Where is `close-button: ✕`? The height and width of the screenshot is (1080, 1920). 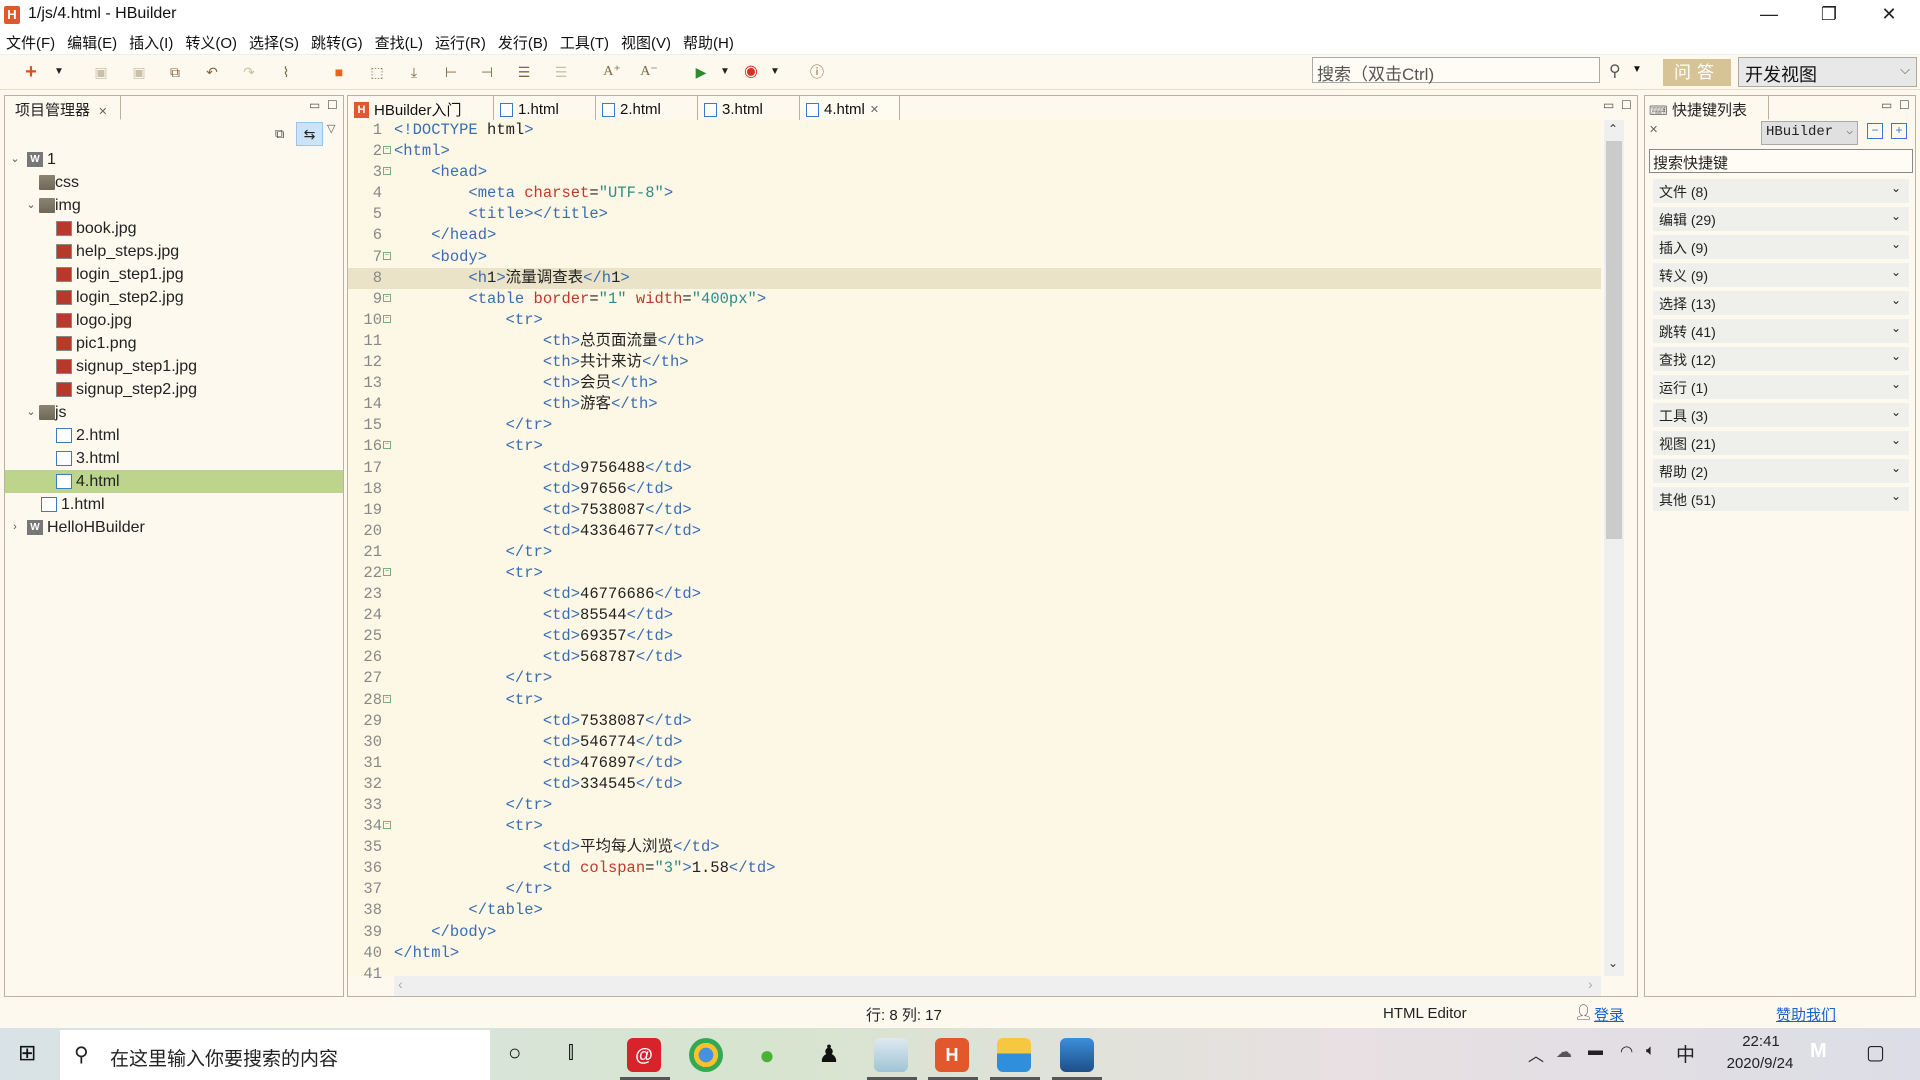
close-button: ✕ is located at coordinates (1889, 15).